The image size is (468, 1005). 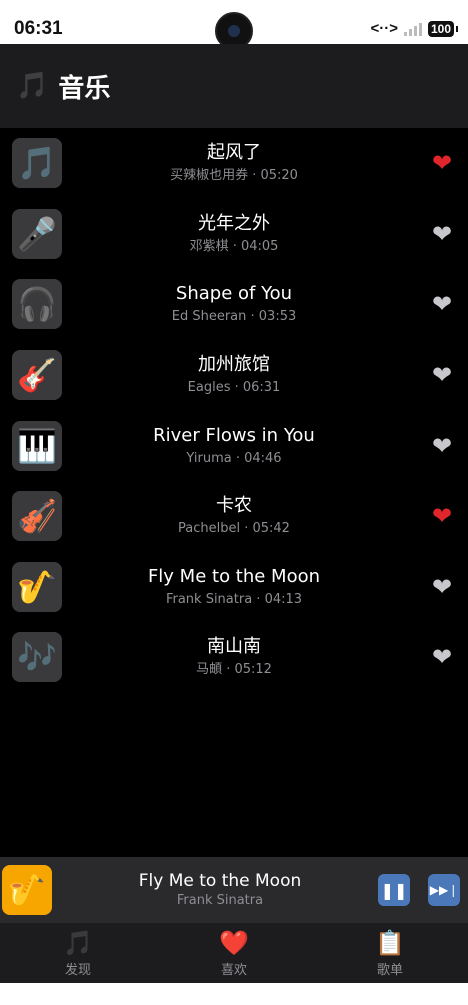 I want to click on song-subtitle: Frank Sinatra · 04:13, so click(x=234, y=599).